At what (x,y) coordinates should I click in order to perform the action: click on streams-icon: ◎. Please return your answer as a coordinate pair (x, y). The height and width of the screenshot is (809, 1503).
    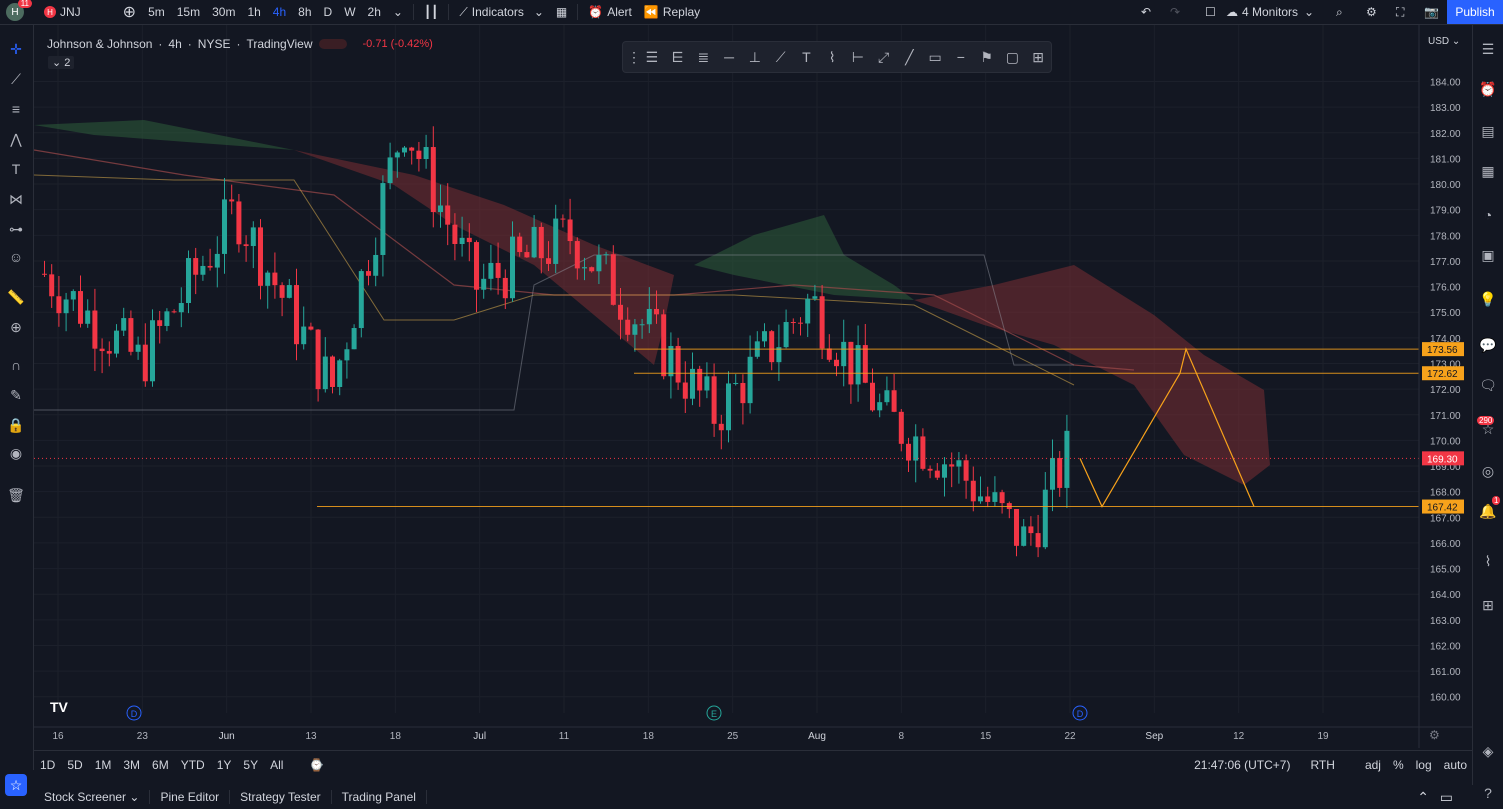
    Looking at the image, I should click on (1488, 471).